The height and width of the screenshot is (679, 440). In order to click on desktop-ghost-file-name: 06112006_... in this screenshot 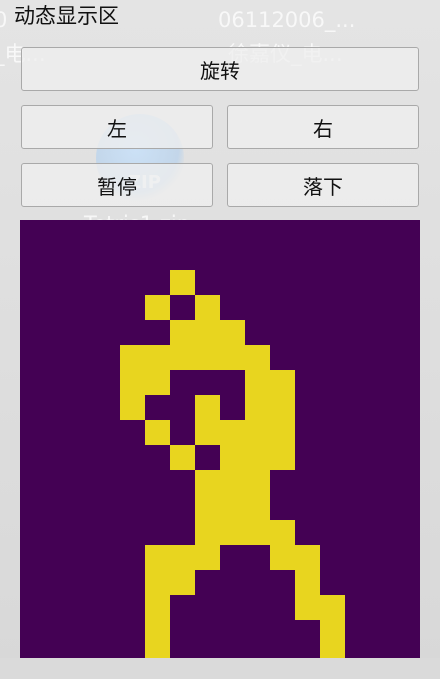, I will do `click(287, 20)`.